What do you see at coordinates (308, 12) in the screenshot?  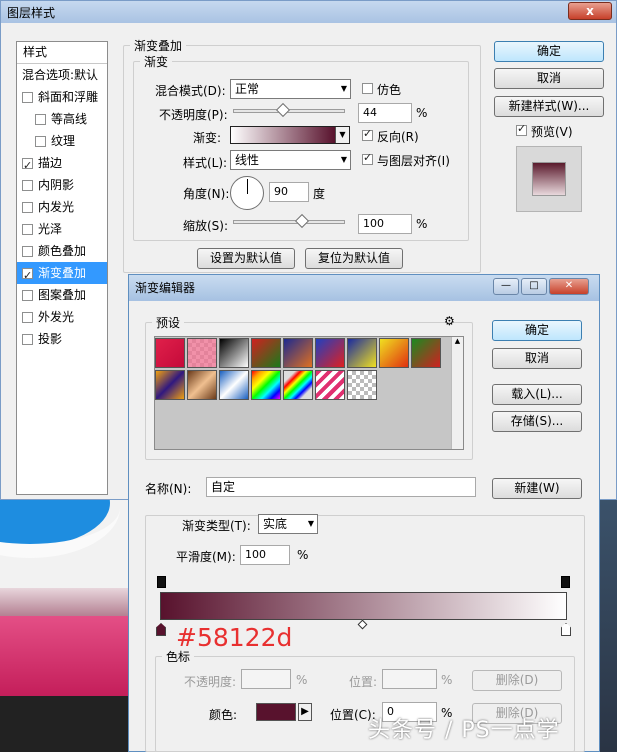 I see `layer-style-titlebar: 图层样式` at bounding box center [308, 12].